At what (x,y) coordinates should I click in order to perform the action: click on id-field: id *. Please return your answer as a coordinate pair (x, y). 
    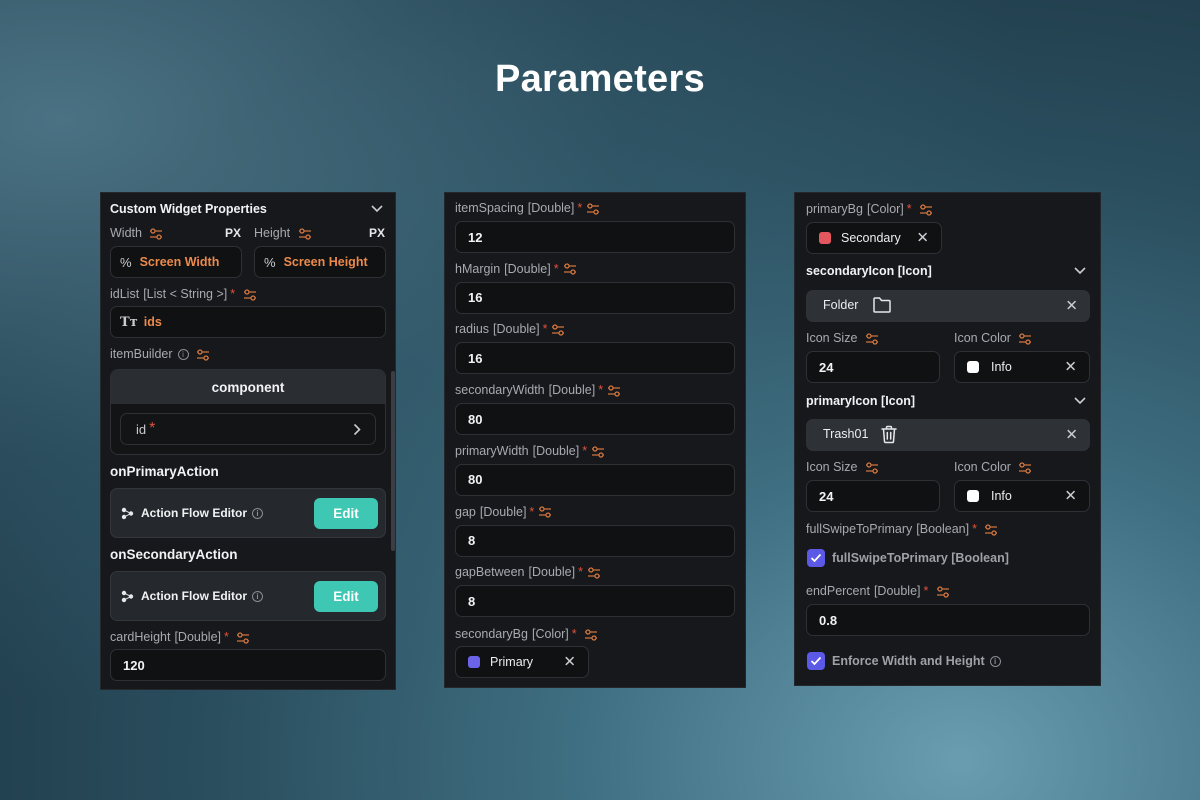
    Looking at the image, I should click on (248, 429).